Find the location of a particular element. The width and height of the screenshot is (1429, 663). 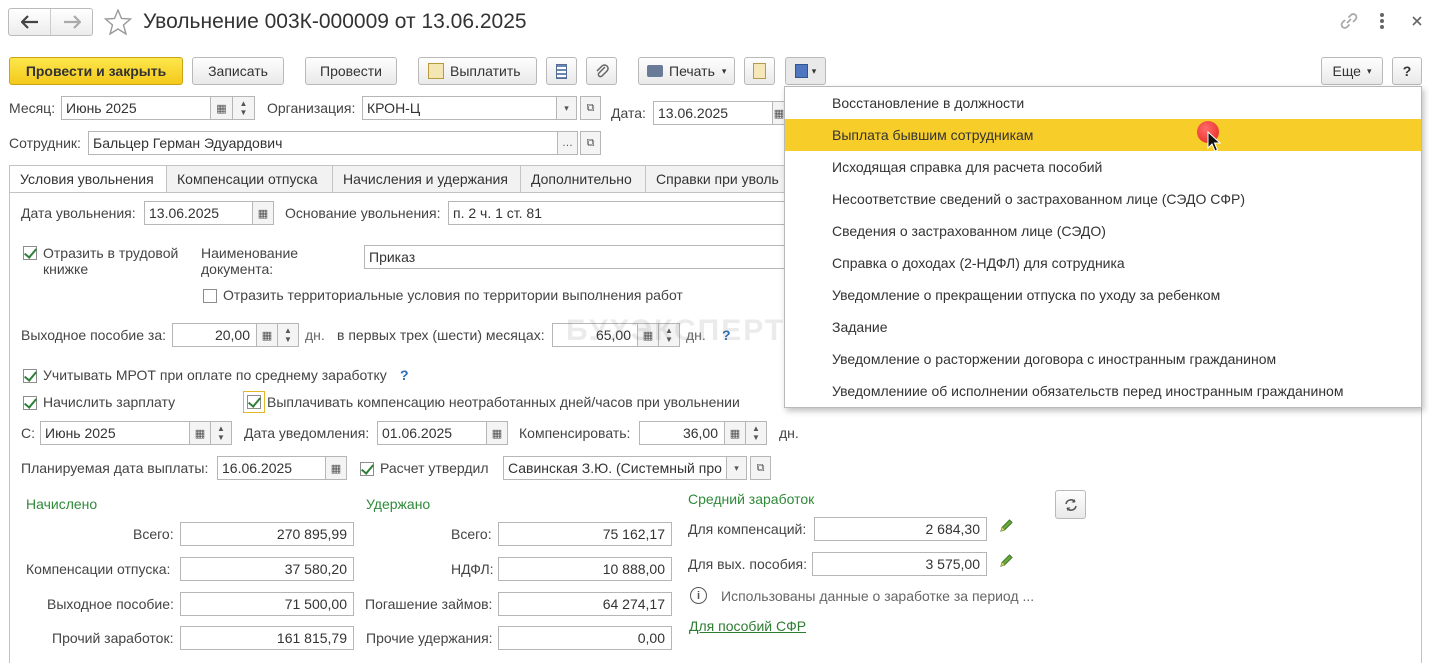

compensate-days-field: 36,00 is located at coordinates (682, 433).